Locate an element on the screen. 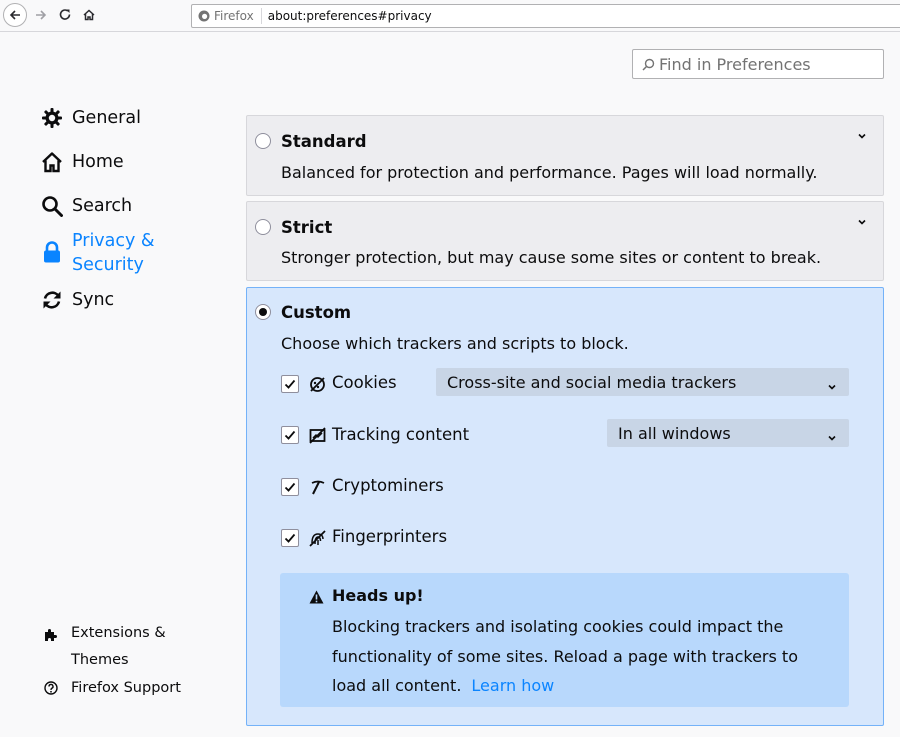  back-arrow-icon is located at coordinates (14, 15).